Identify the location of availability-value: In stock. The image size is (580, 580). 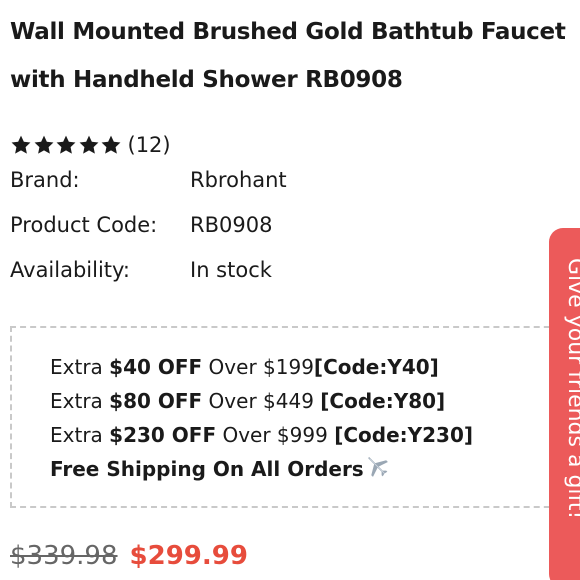
(231, 270).